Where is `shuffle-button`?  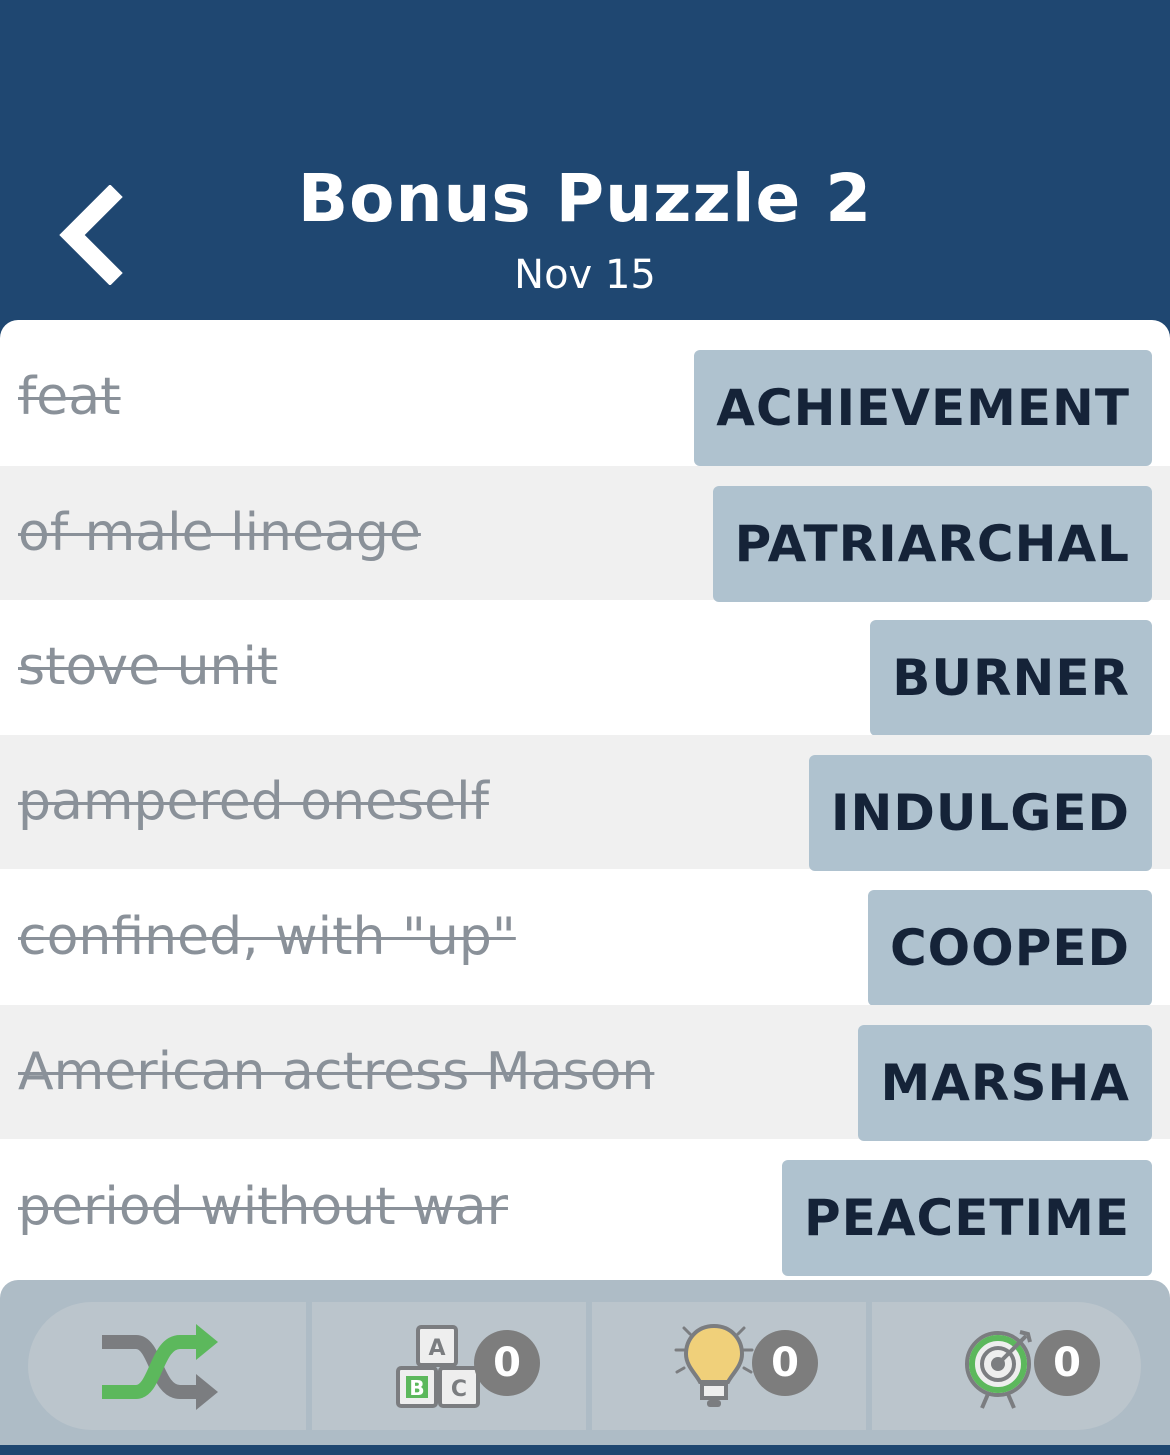 shuffle-button is located at coordinates (170, 1366).